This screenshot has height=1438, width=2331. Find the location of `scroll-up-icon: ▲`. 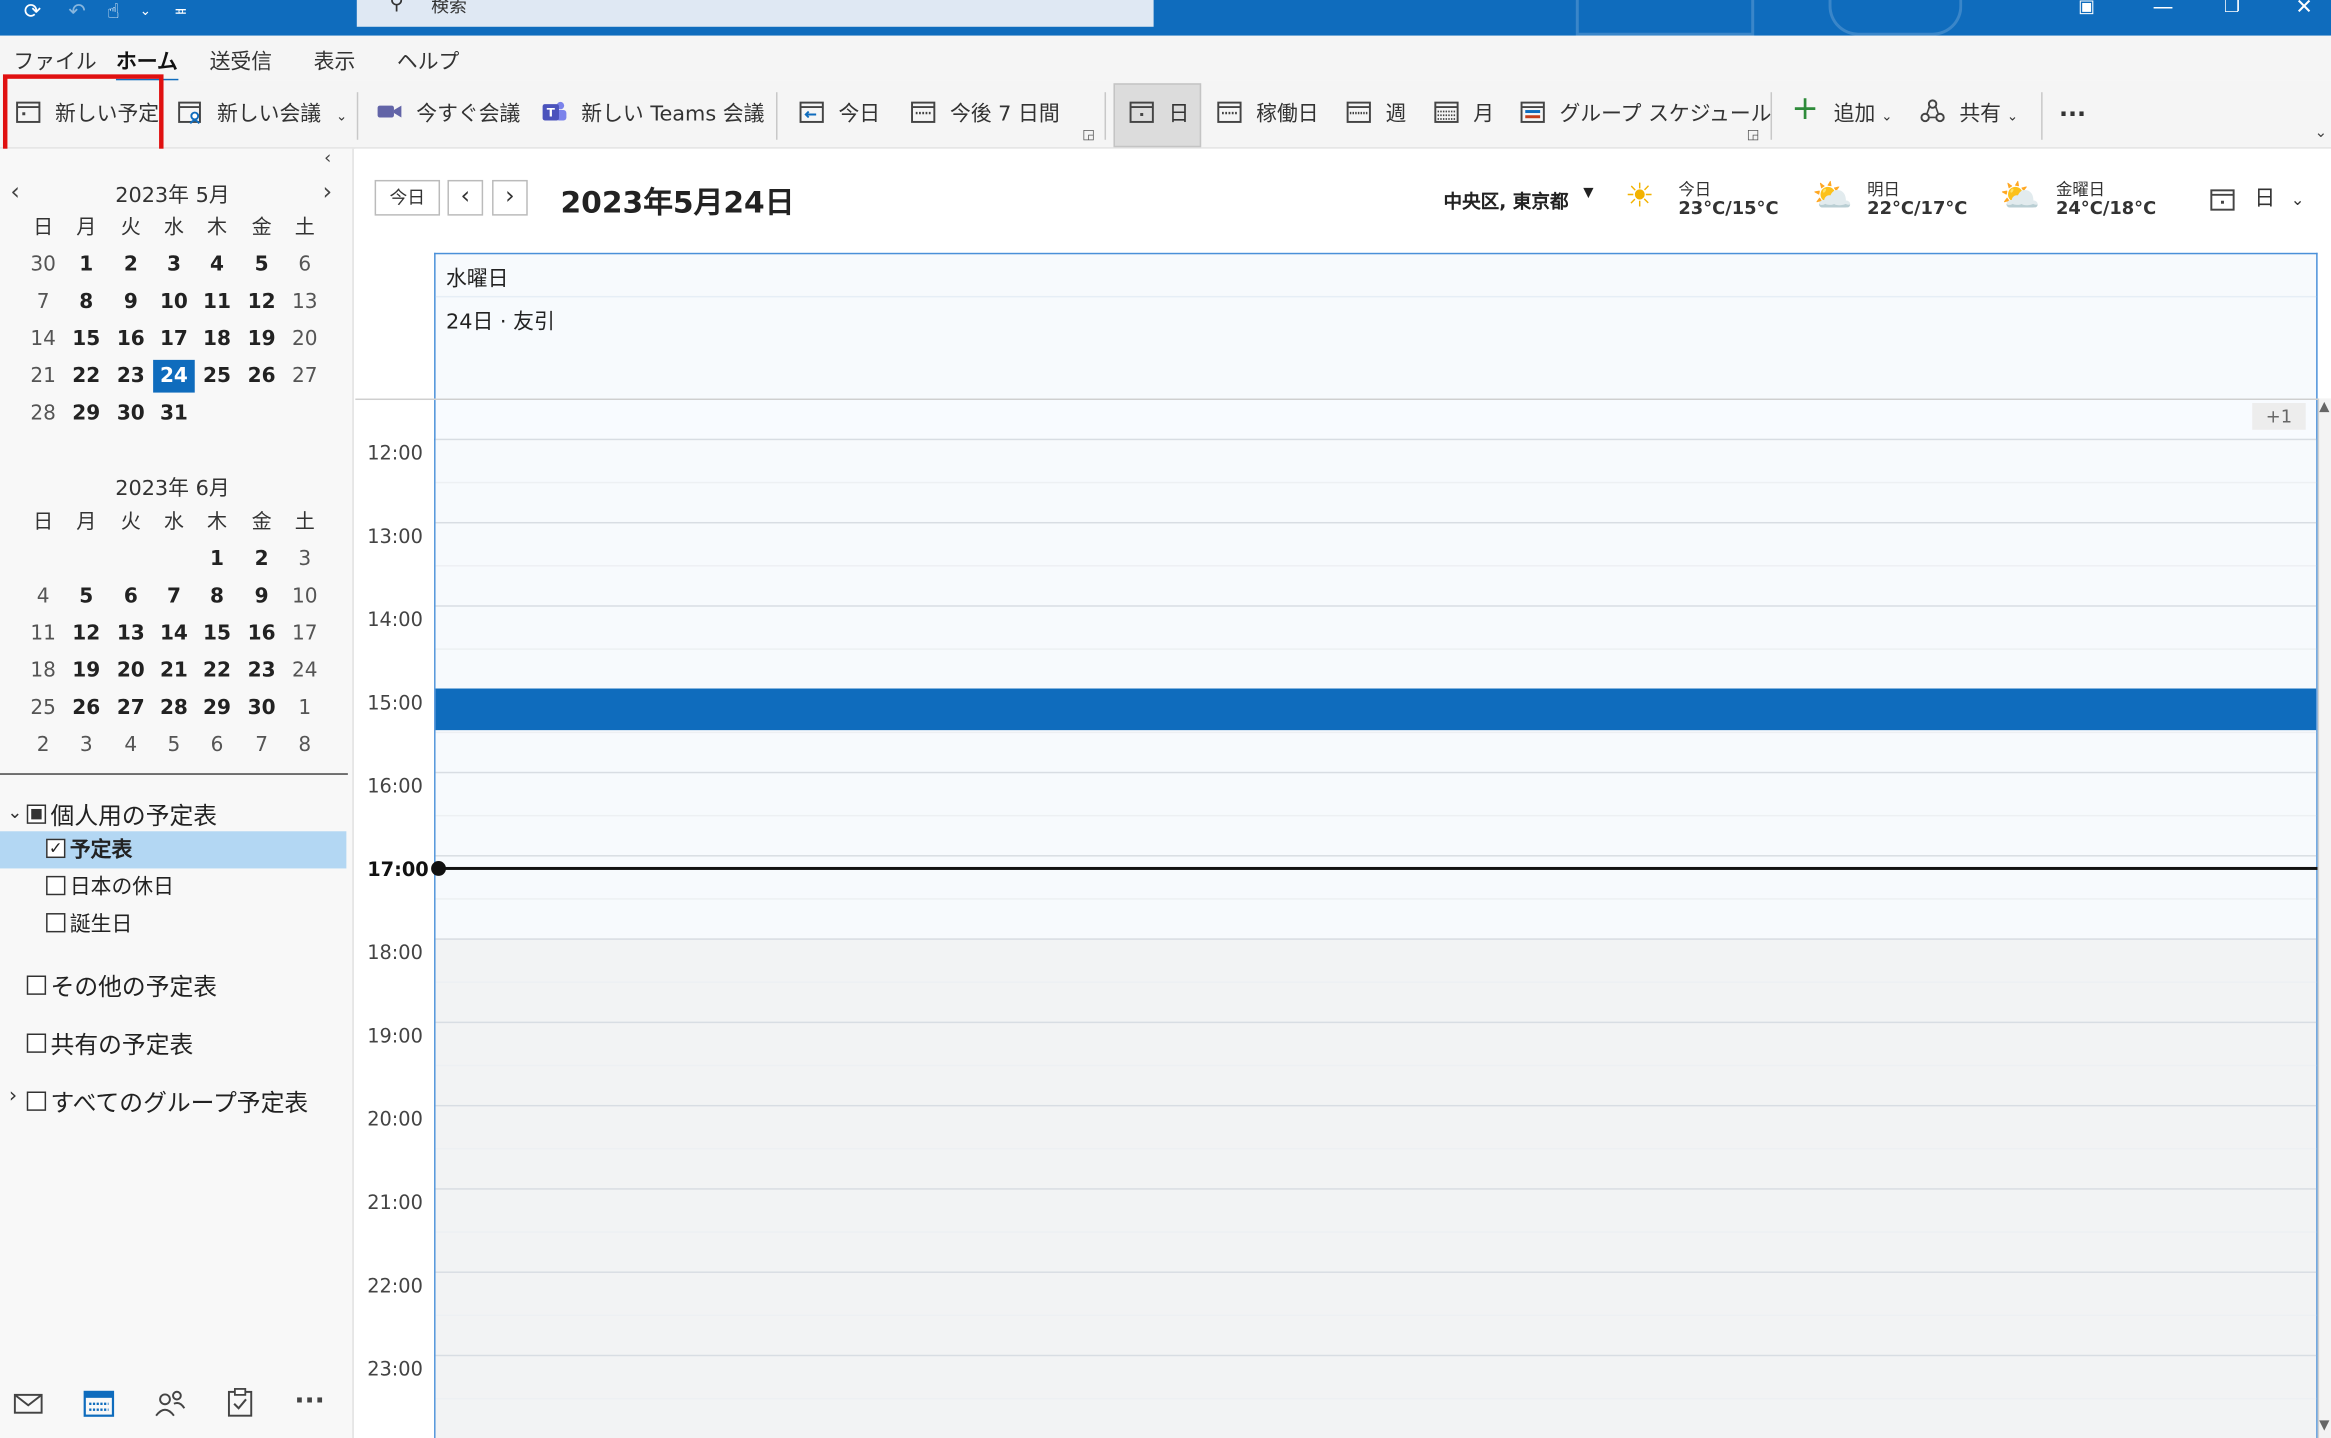

scroll-up-icon: ▲ is located at coordinates (2324, 407).